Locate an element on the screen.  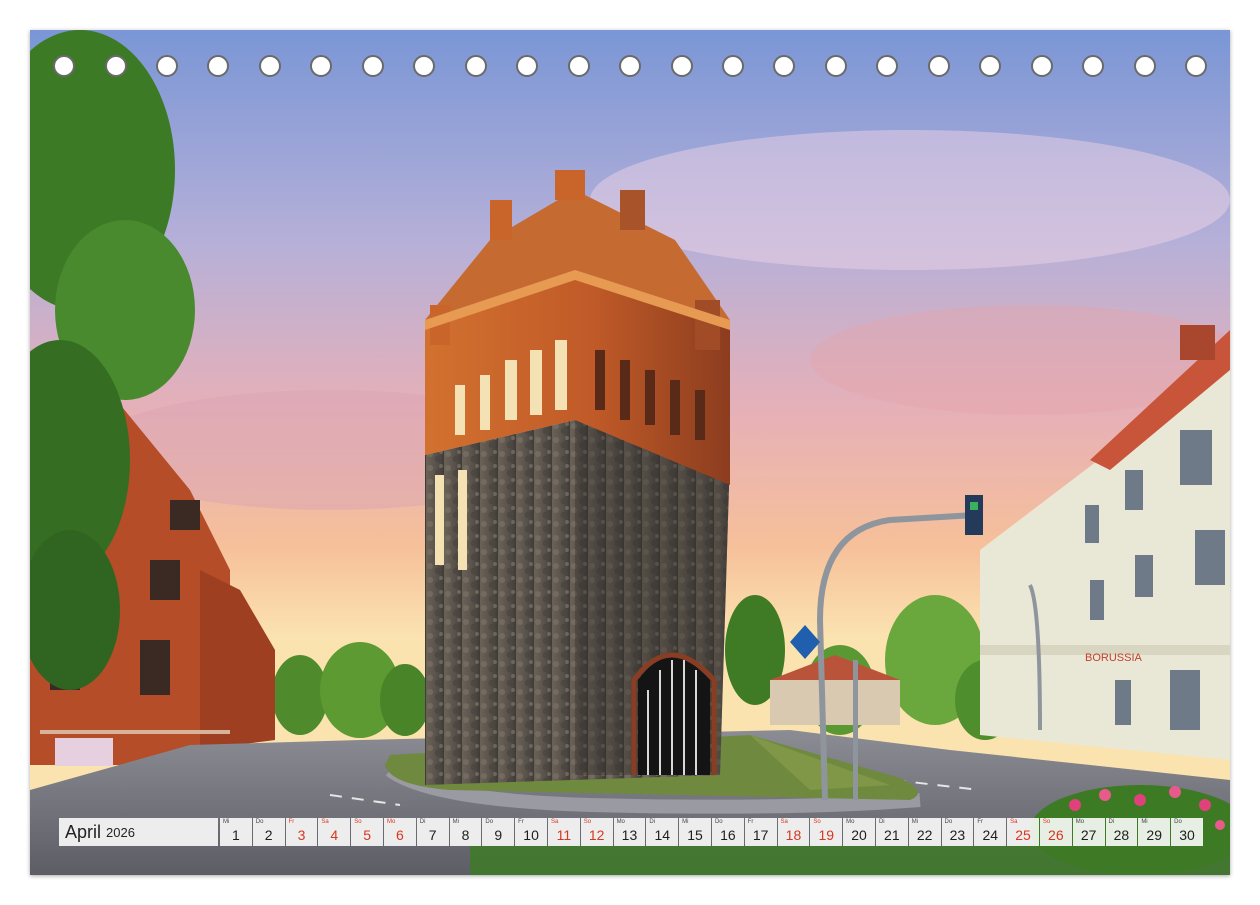
day-cell: Mo 13 is located at coordinates (629, 832).